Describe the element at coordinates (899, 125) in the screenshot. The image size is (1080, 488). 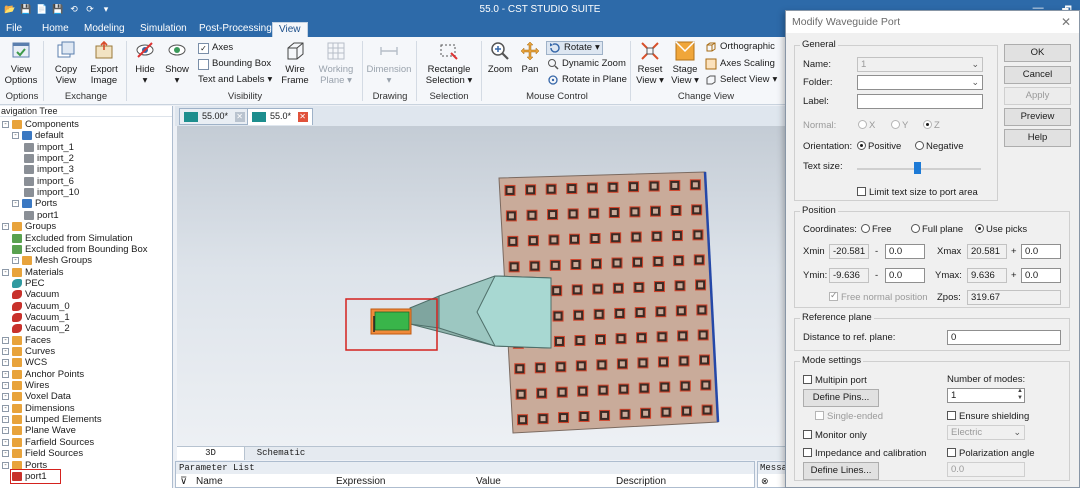
I see `normal-y-radio: Y` at that location.